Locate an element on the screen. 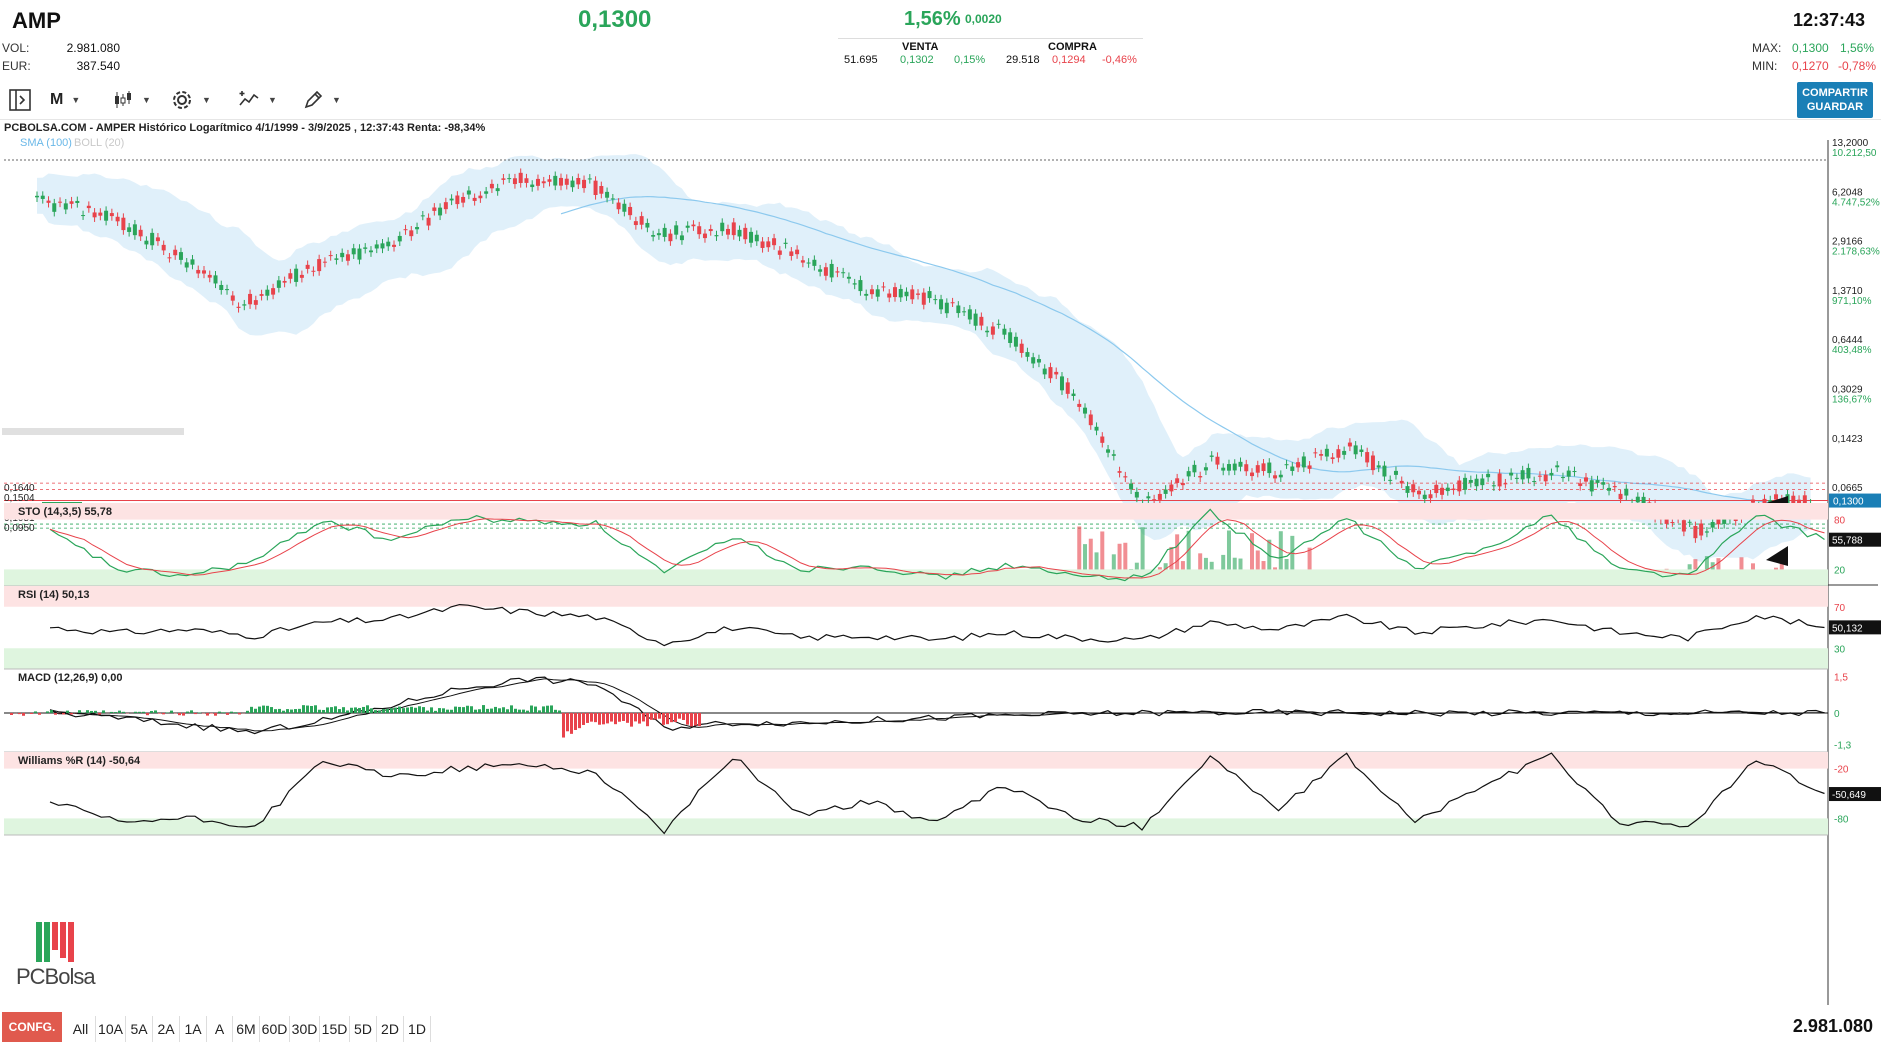 The height and width of the screenshot is (1043, 1881). sidebar-toggle-icon is located at coordinates (20, 100).